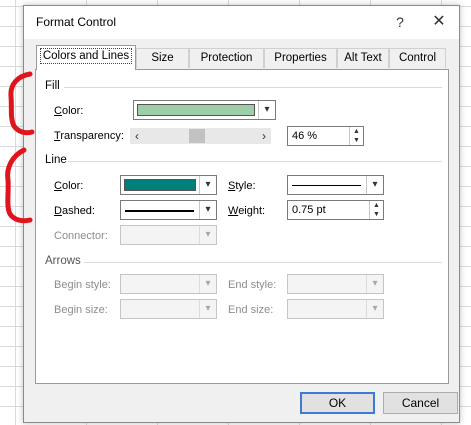  I want to click on transparency-slider-thumb, so click(196, 136).